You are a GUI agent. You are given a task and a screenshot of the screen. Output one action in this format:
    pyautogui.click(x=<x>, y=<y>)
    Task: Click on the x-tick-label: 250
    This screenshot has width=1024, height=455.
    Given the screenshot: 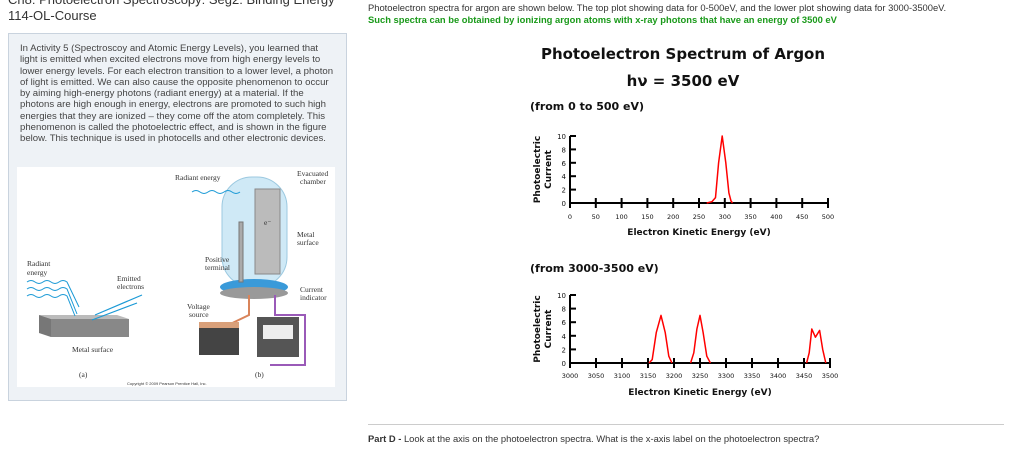 What is the action you would take?
    pyautogui.click(x=699, y=217)
    